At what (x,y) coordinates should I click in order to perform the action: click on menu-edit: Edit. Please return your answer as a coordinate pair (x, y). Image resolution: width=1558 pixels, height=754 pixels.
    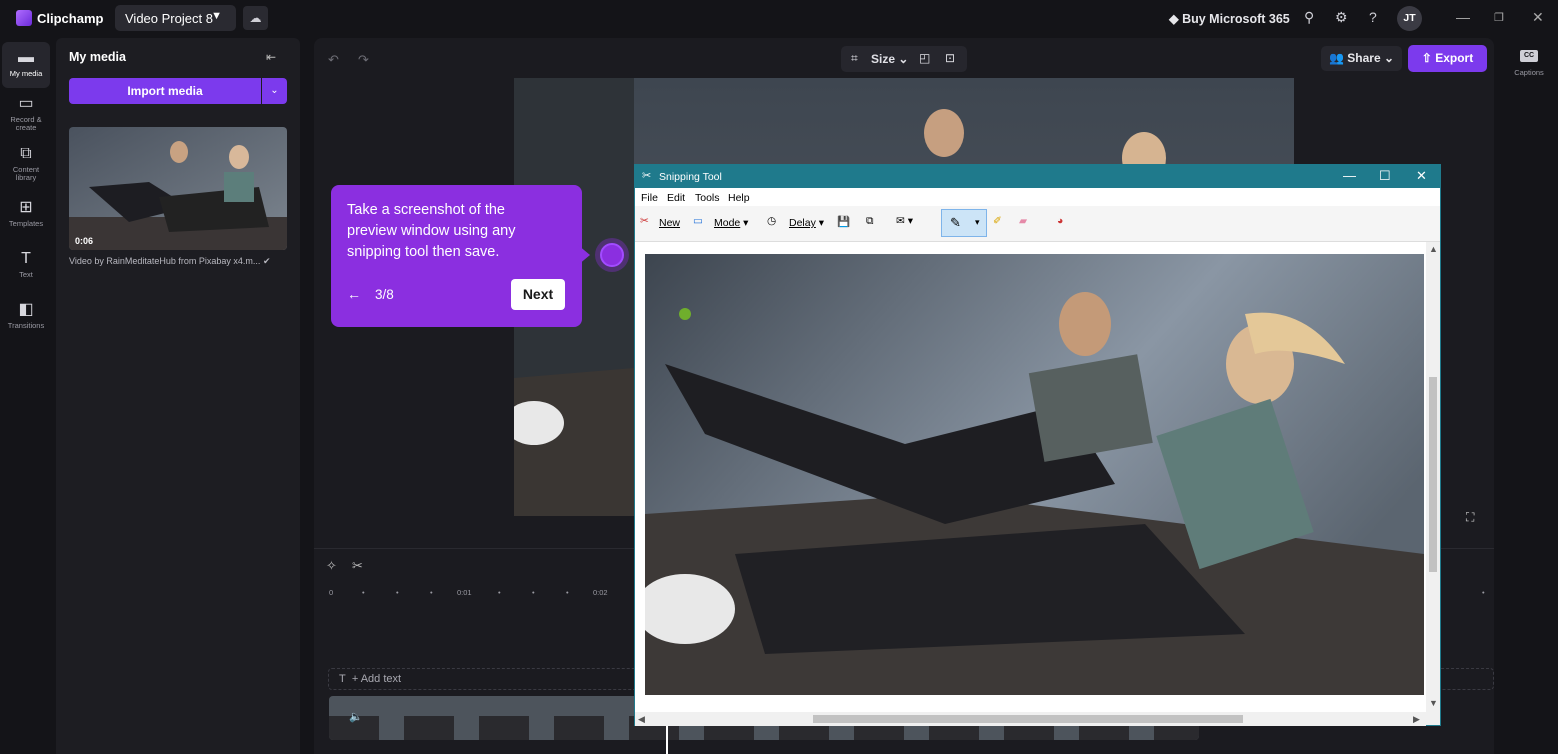
    Looking at the image, I should click on (676, 198).